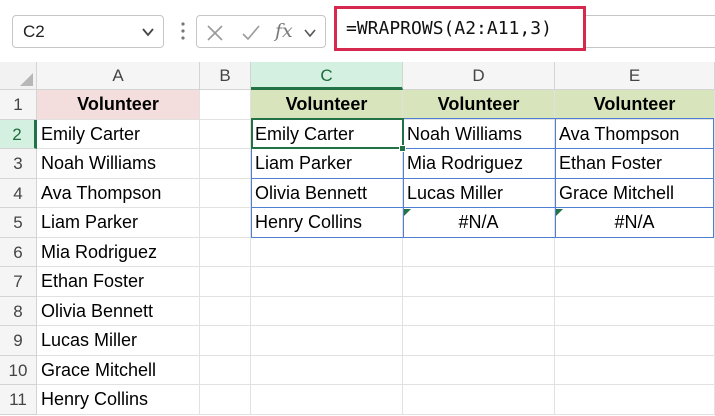  What do you see at coordinates (479, 341) in the screenshot?
I see `cell-d9` at bounding box center [479, 341].